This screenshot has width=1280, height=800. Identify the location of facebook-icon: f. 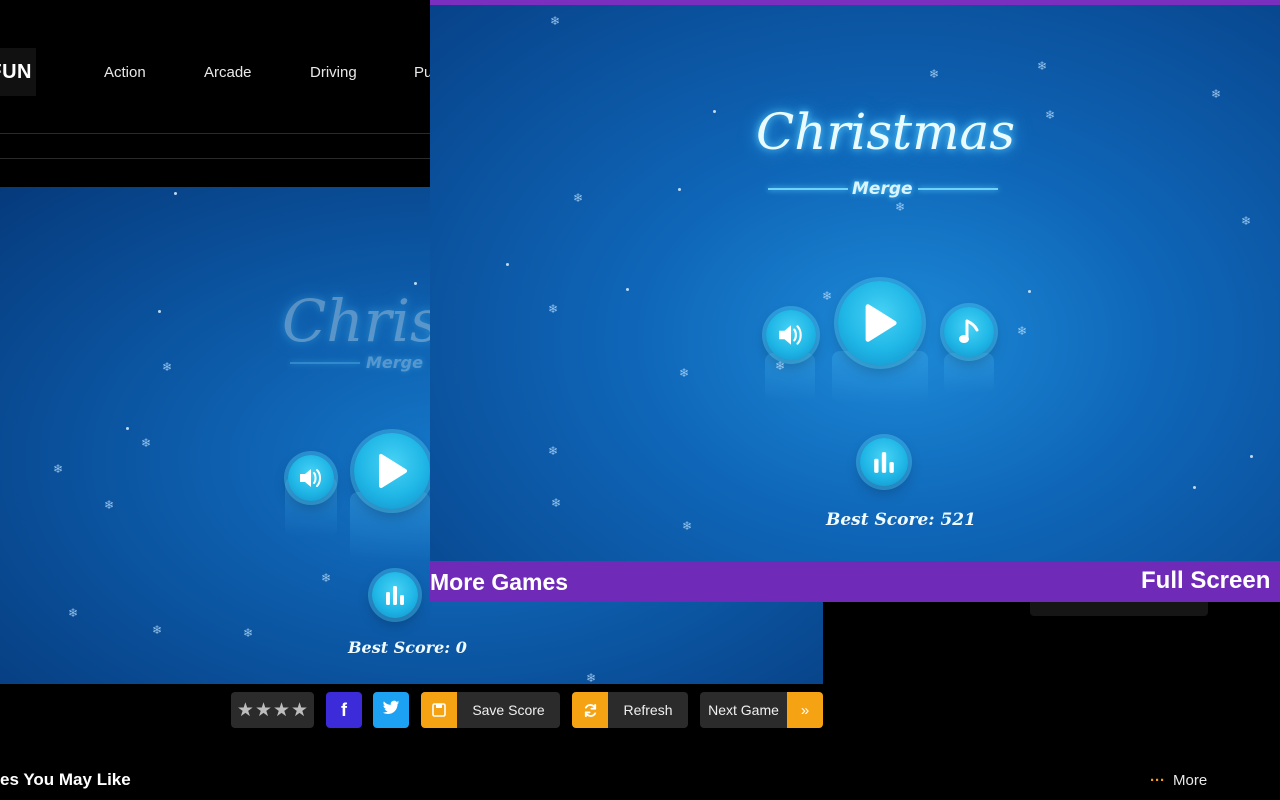
(344, 709).